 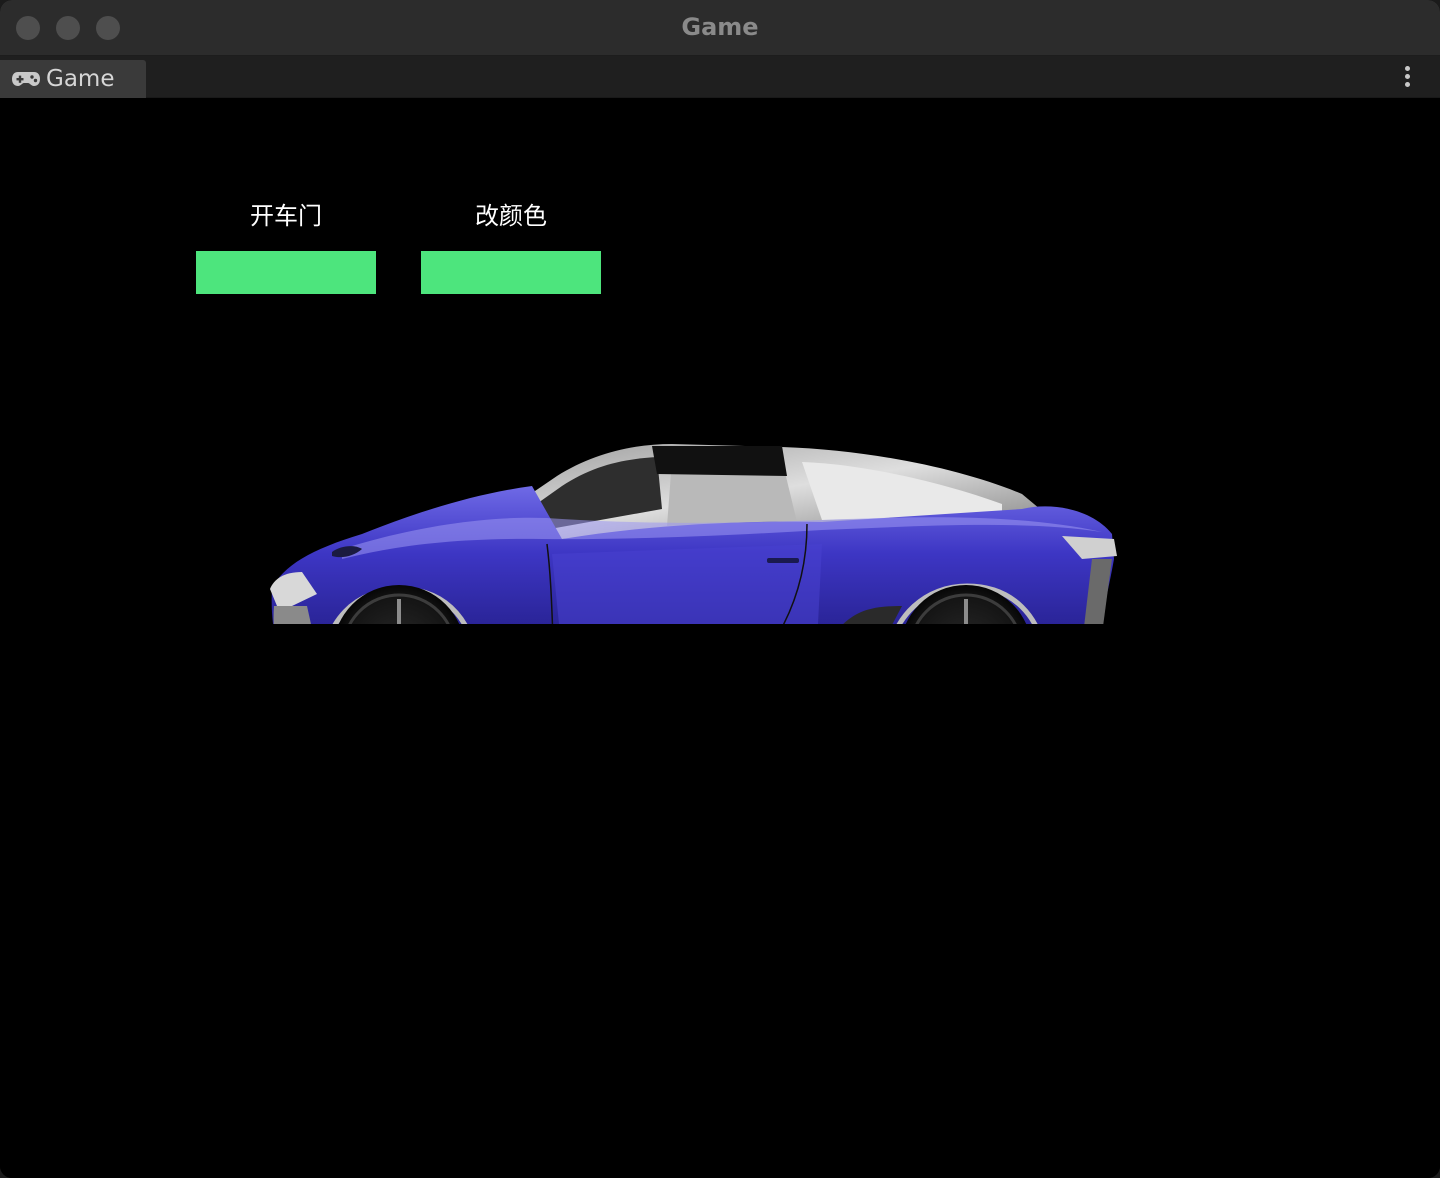 I want to click on window-title: Game, so click(x=720, y=27).